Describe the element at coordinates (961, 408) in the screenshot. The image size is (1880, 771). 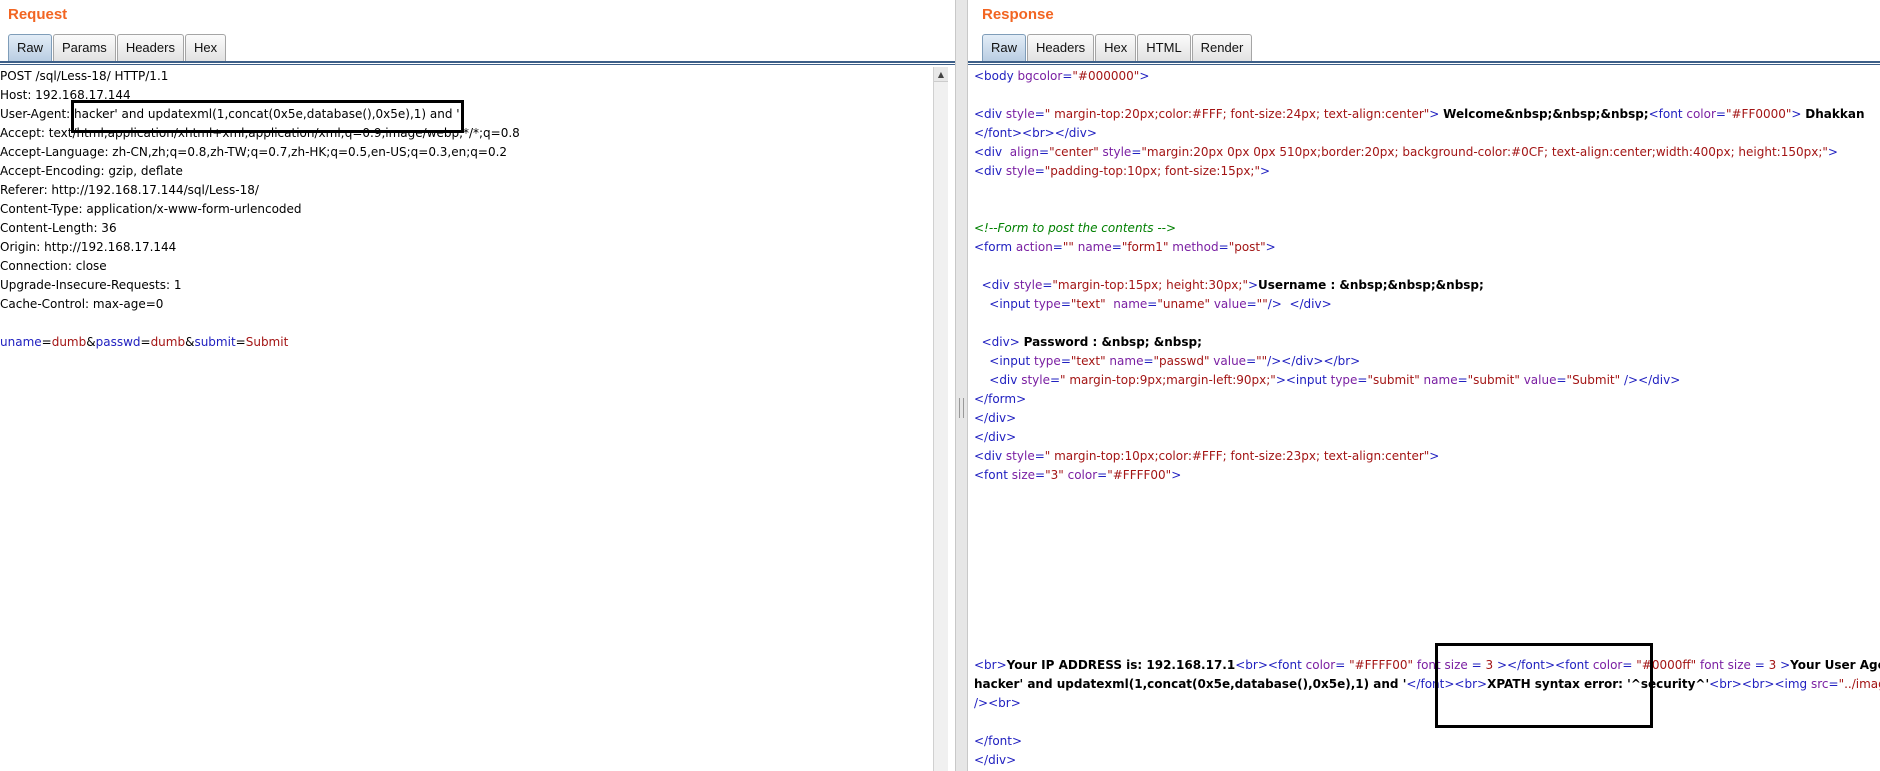
I see `splitter-grip-icon` at that location.